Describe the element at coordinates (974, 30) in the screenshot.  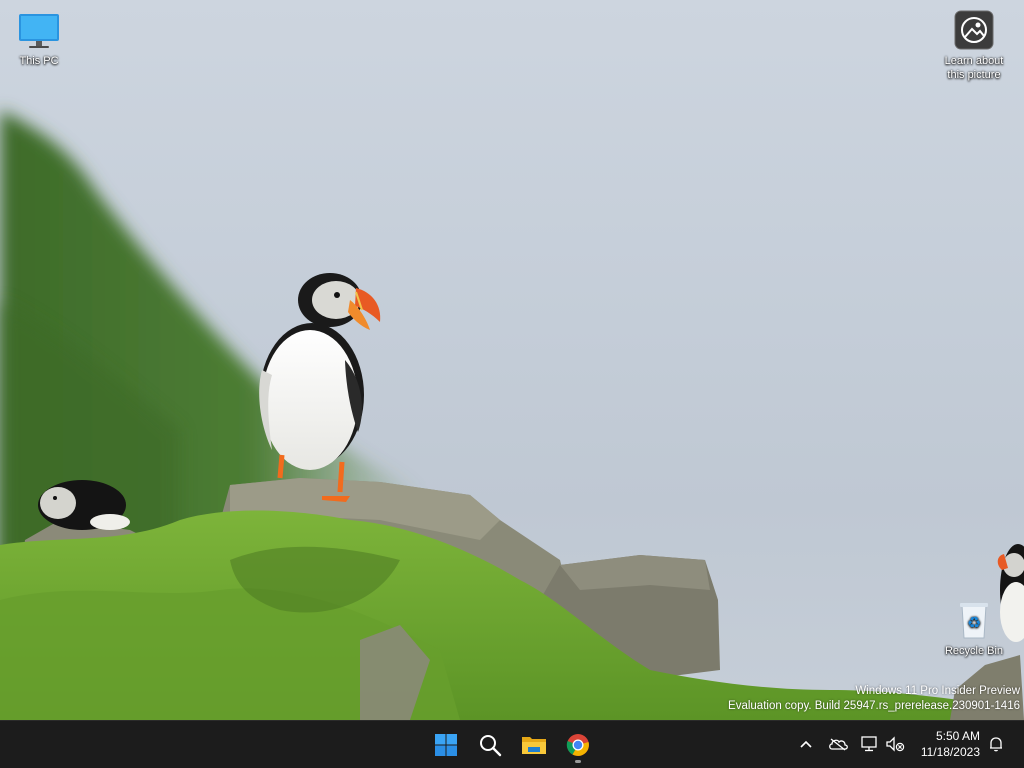
I see `camera-icon` at that location.